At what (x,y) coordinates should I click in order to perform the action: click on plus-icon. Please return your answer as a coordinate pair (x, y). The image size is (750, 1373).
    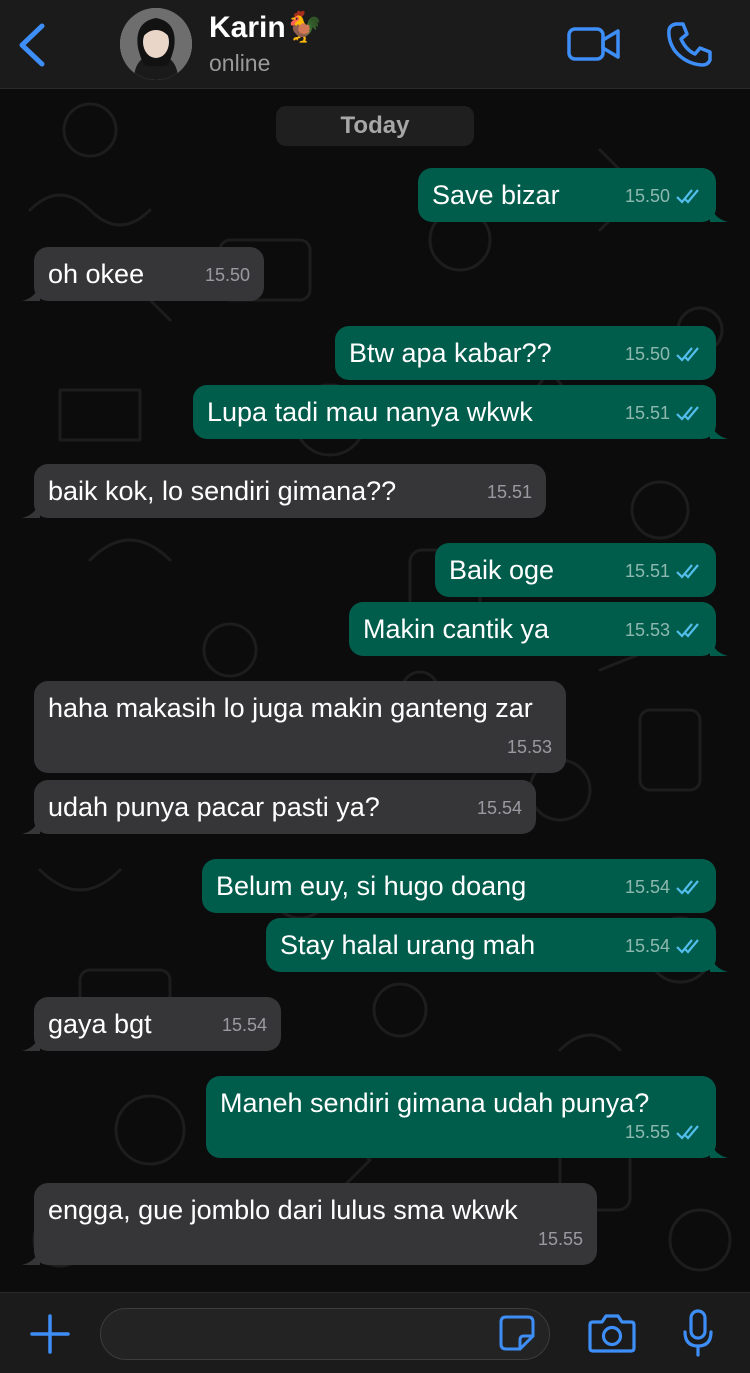
    Looking at the image, I should click on (50, 1334).